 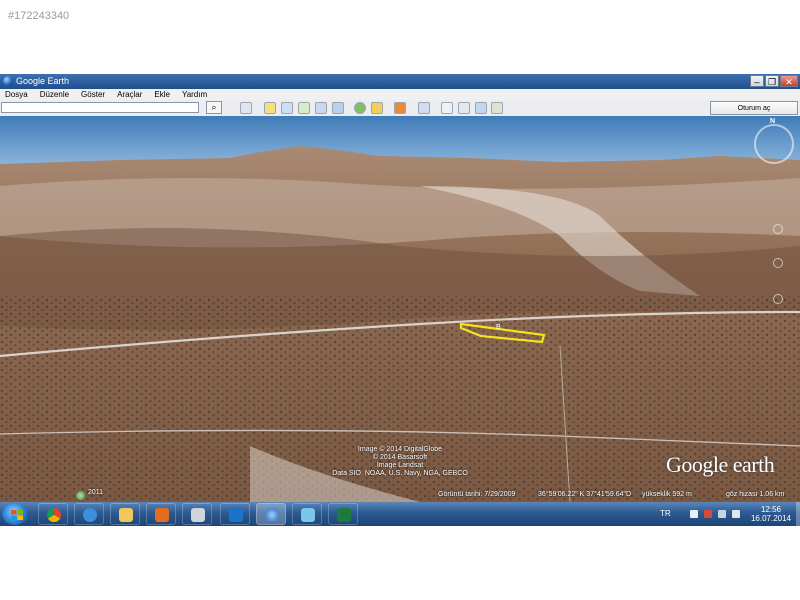 What do you see at coordinates (757, 81) in the screenshot?
I see `minimize-button: –` at bounding box center [757, 81].